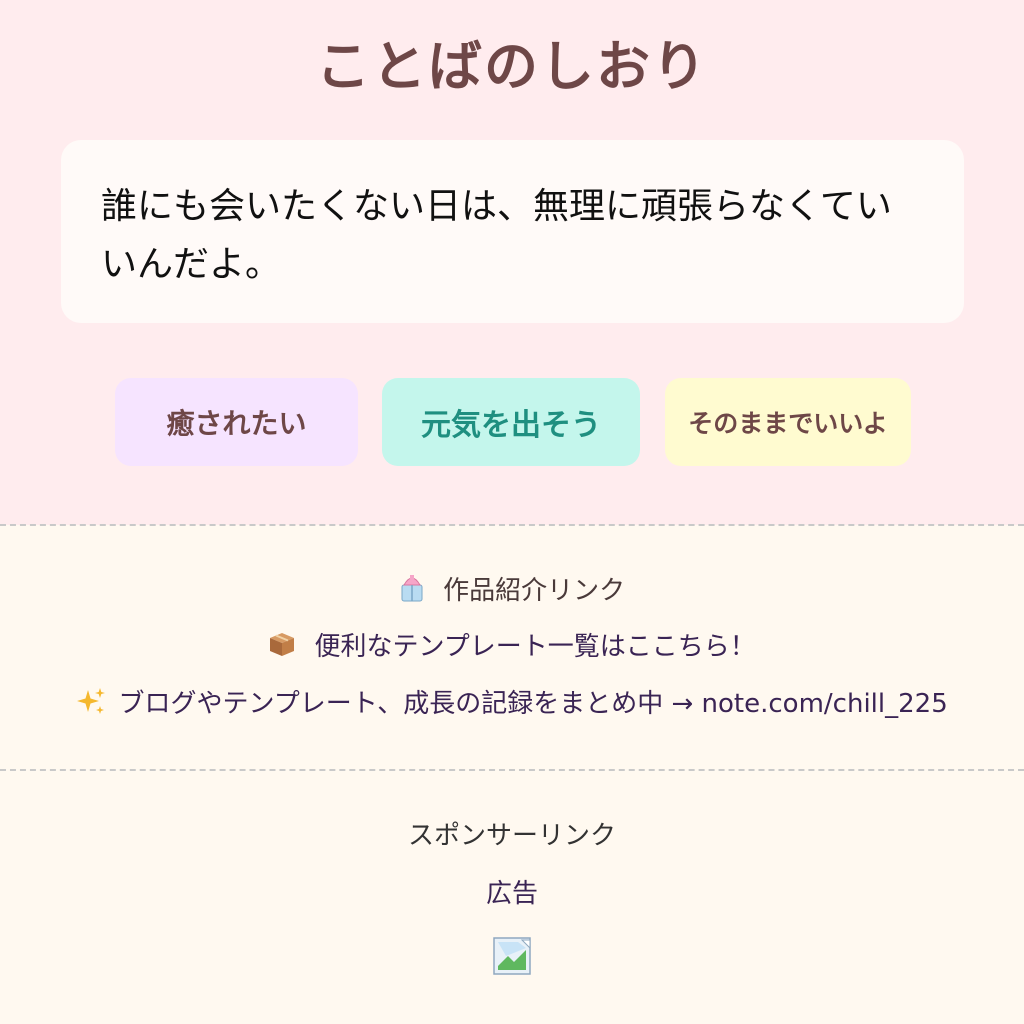 This screenshot has width=1024, height=1024. Describe the element at coordinates (788, 422) in the screenshot. I see `stay-as-you-are-button: そのままでいいよ` at that location.